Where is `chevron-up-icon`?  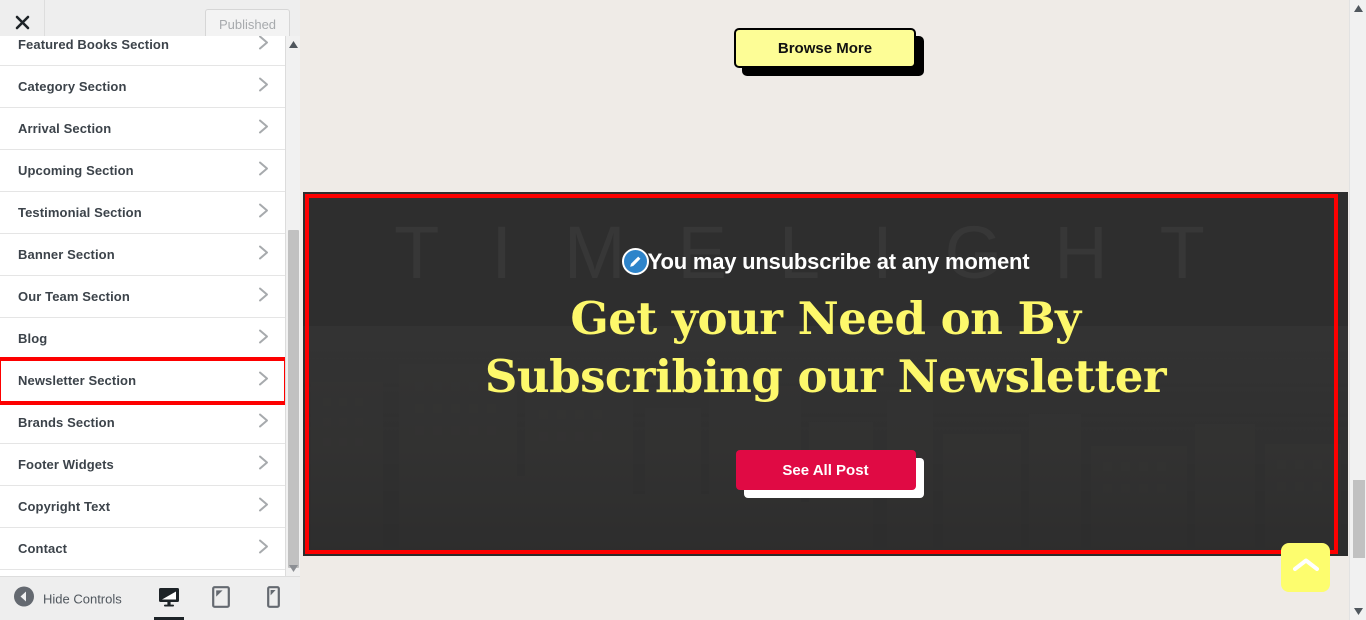
chevron-up-icon is located at coordinates (1305, 567).